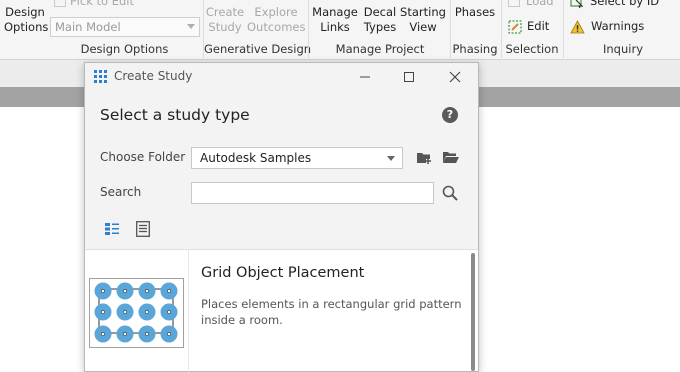  Describe the element at coordinates (188, 311) in the screenshot. I see `list-divider` at that location.